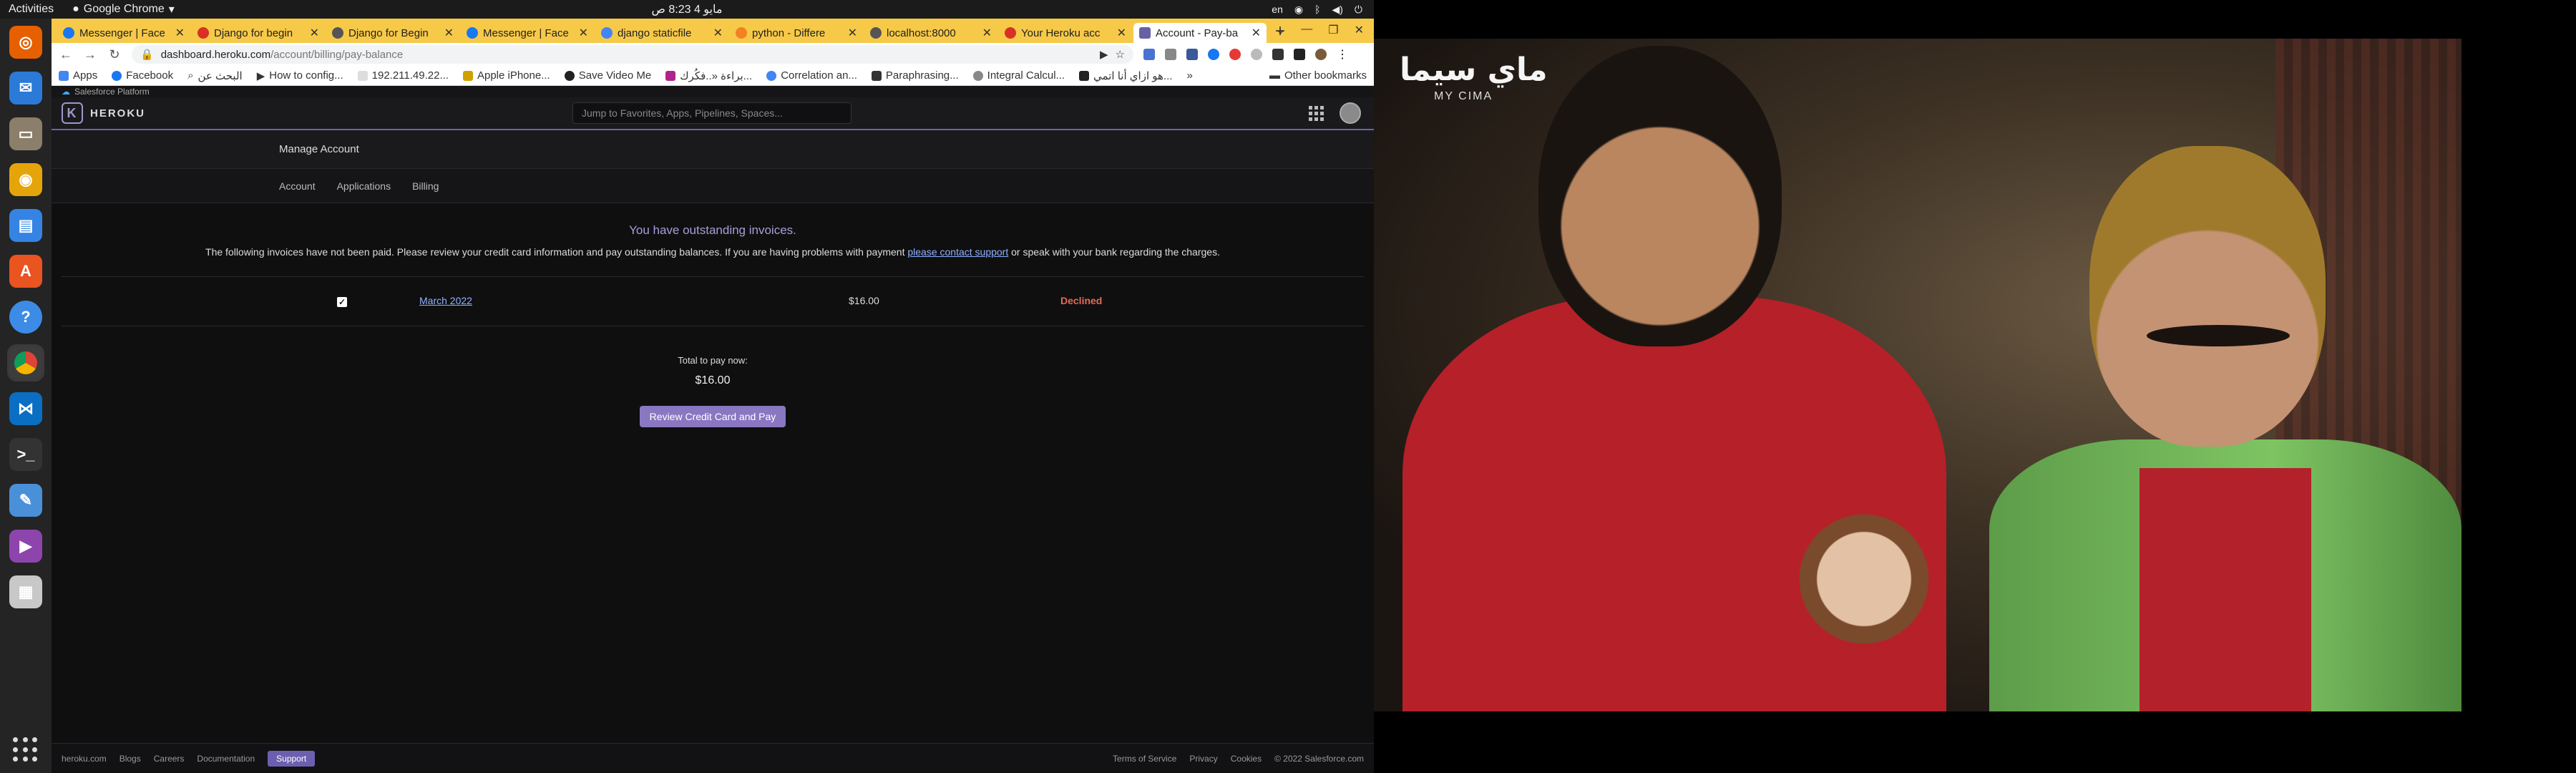  I want to click on bookmark-item: Apps, so click(78, 75).